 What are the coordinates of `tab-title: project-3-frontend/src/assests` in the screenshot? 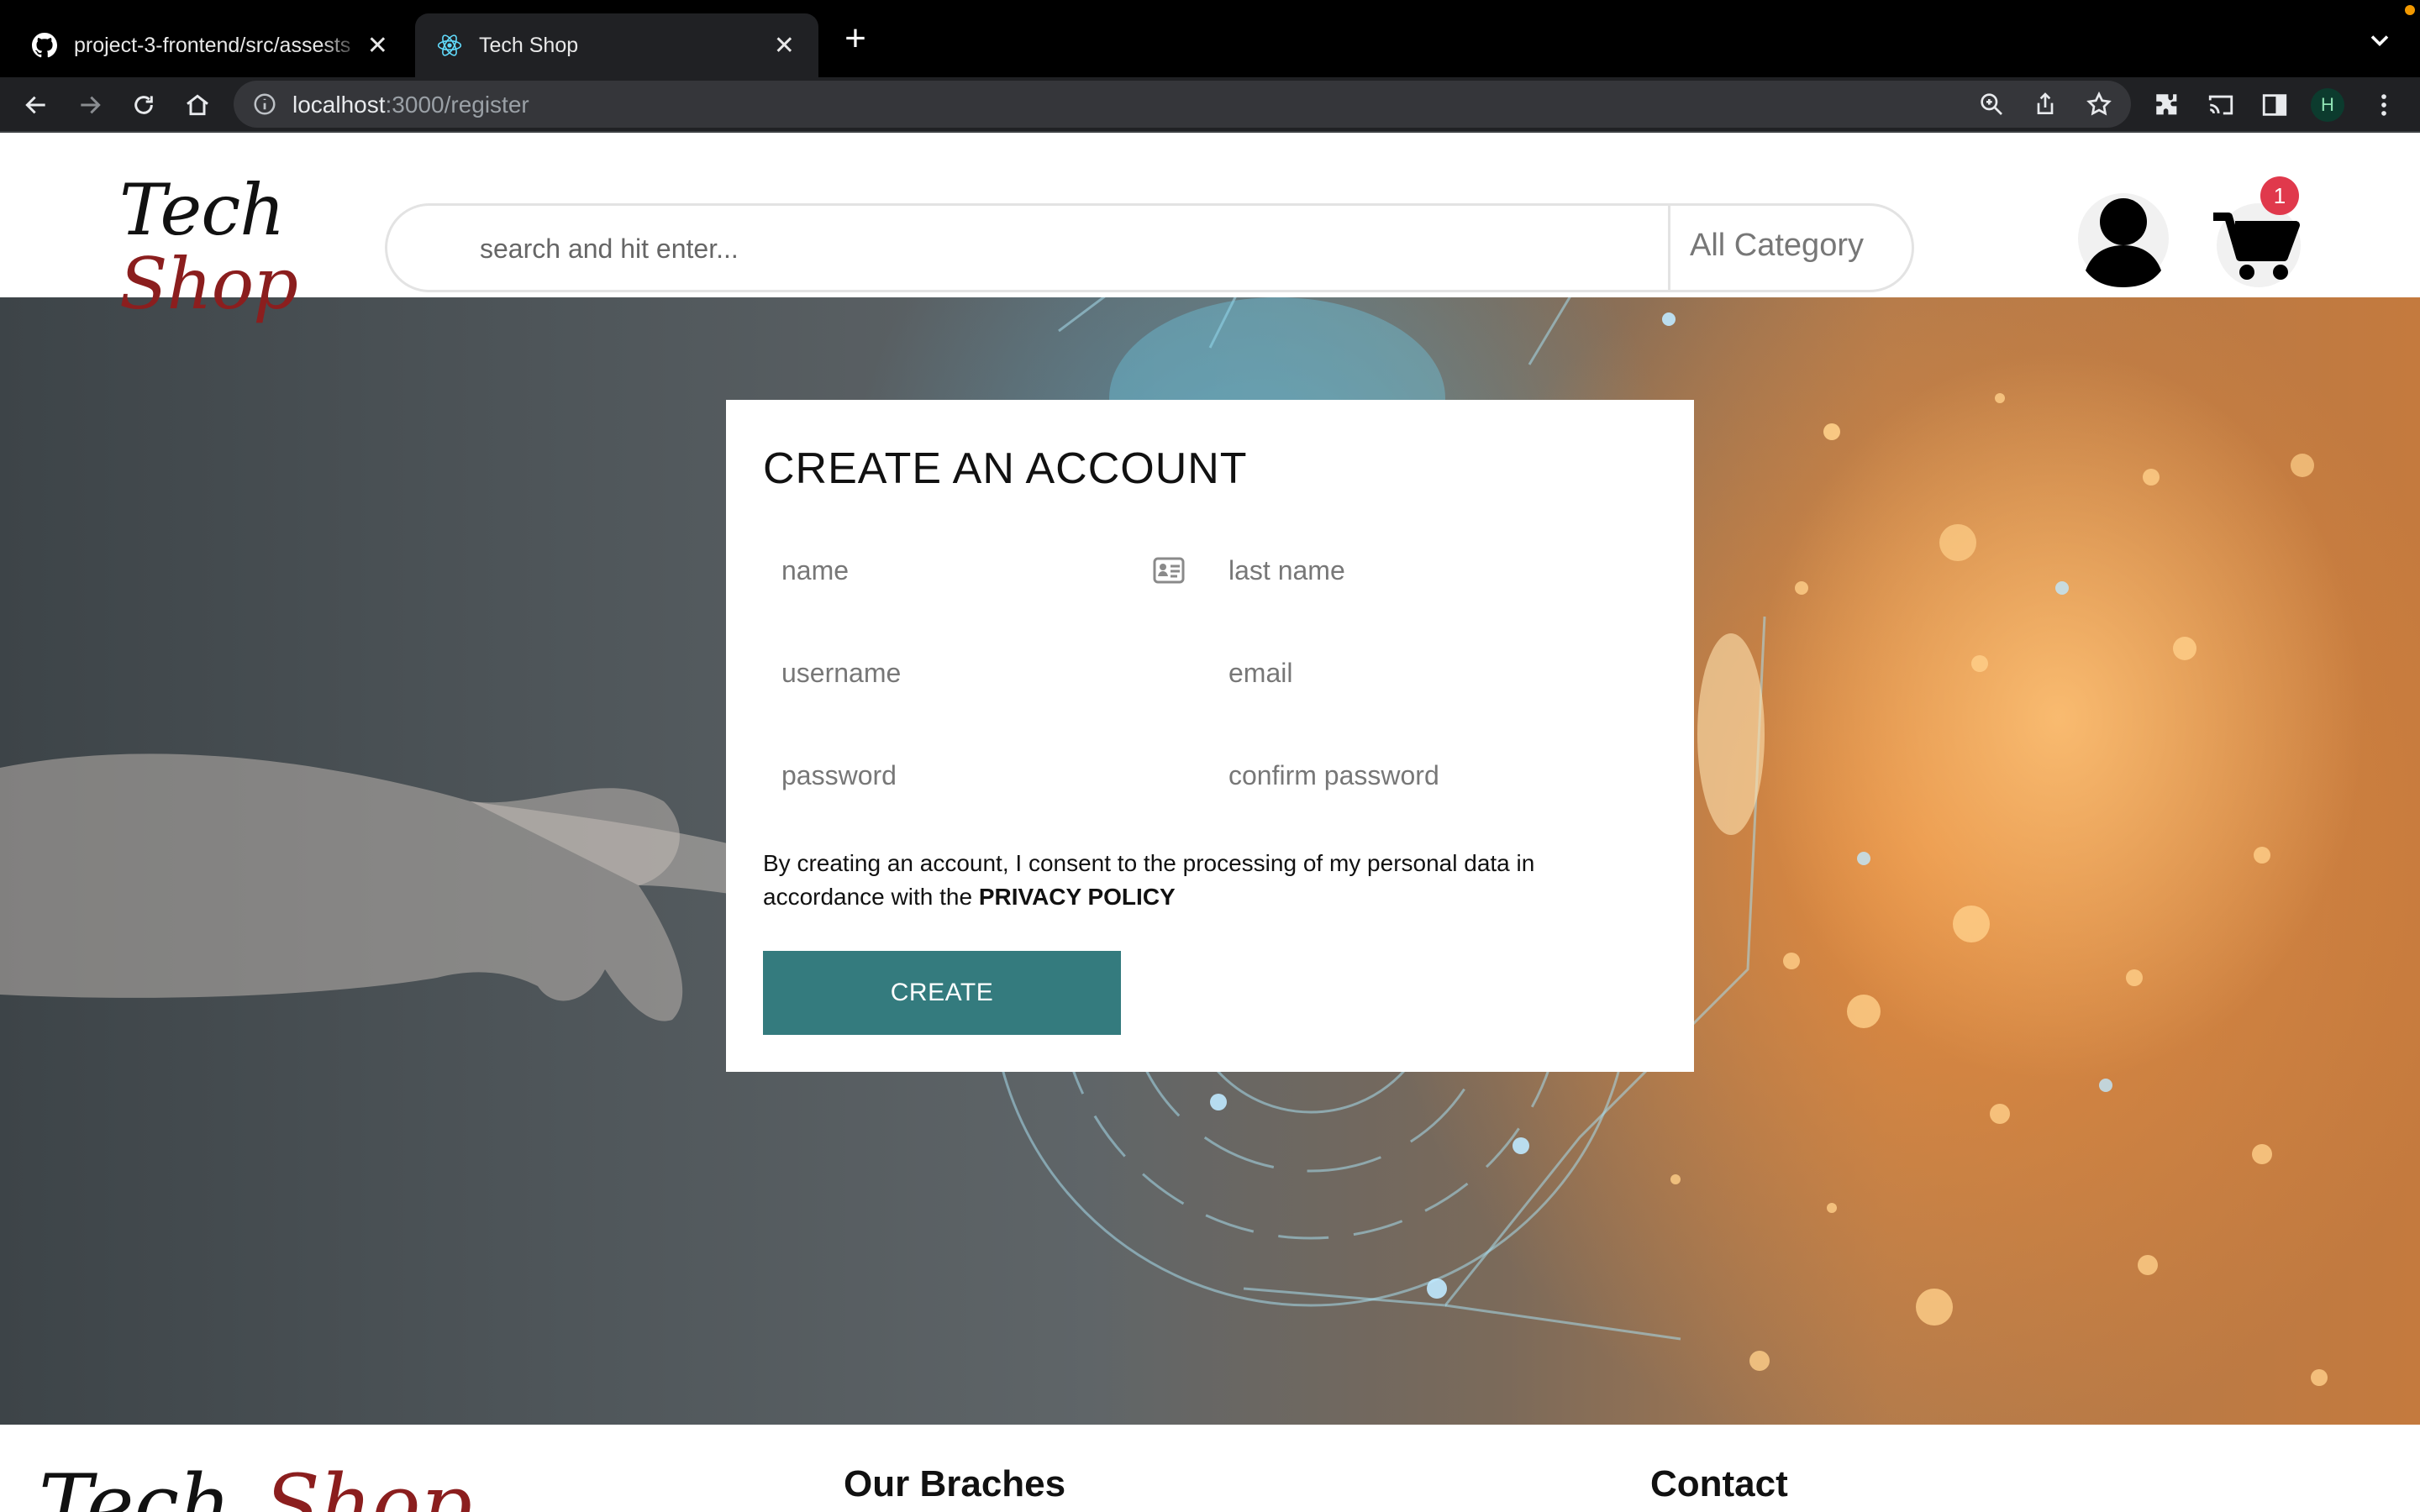 It's located at (212, 45).